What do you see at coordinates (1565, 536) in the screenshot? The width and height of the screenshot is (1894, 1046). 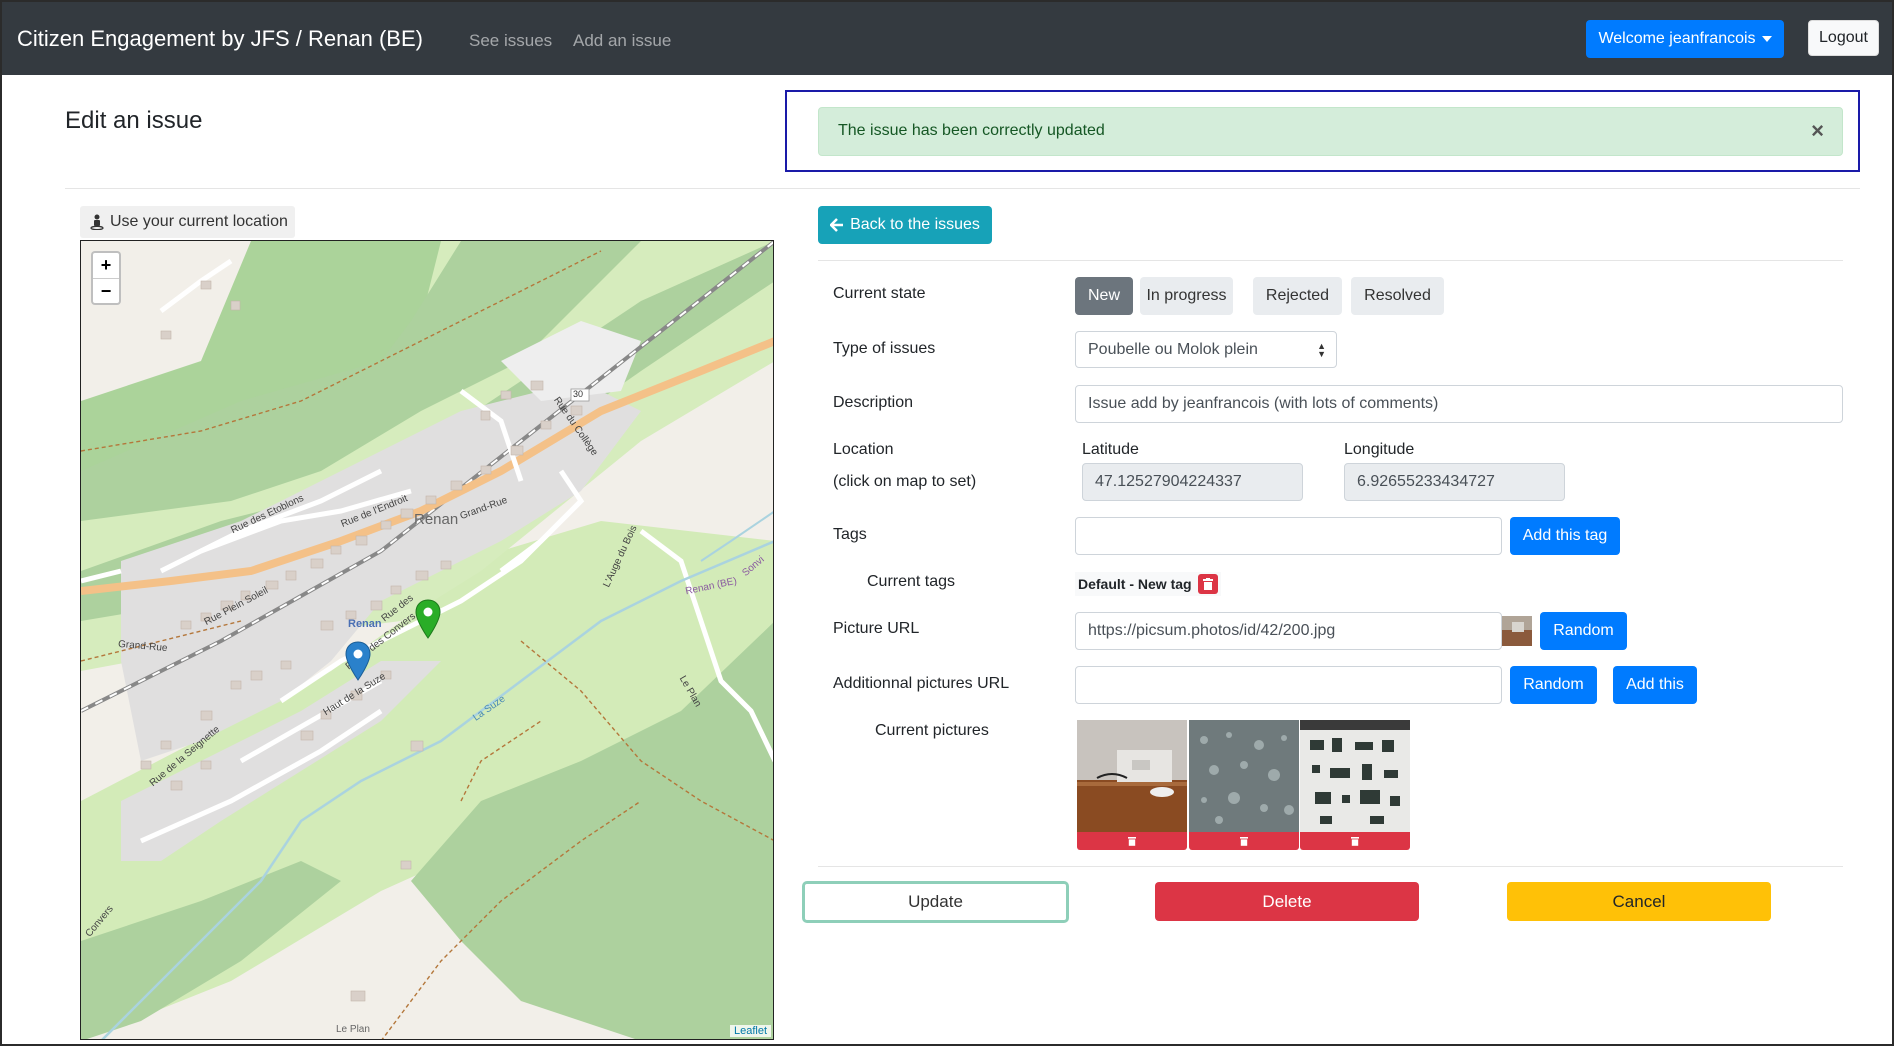 I see `add-tag-button: Add this tag` at bounding box center [1565, 536].